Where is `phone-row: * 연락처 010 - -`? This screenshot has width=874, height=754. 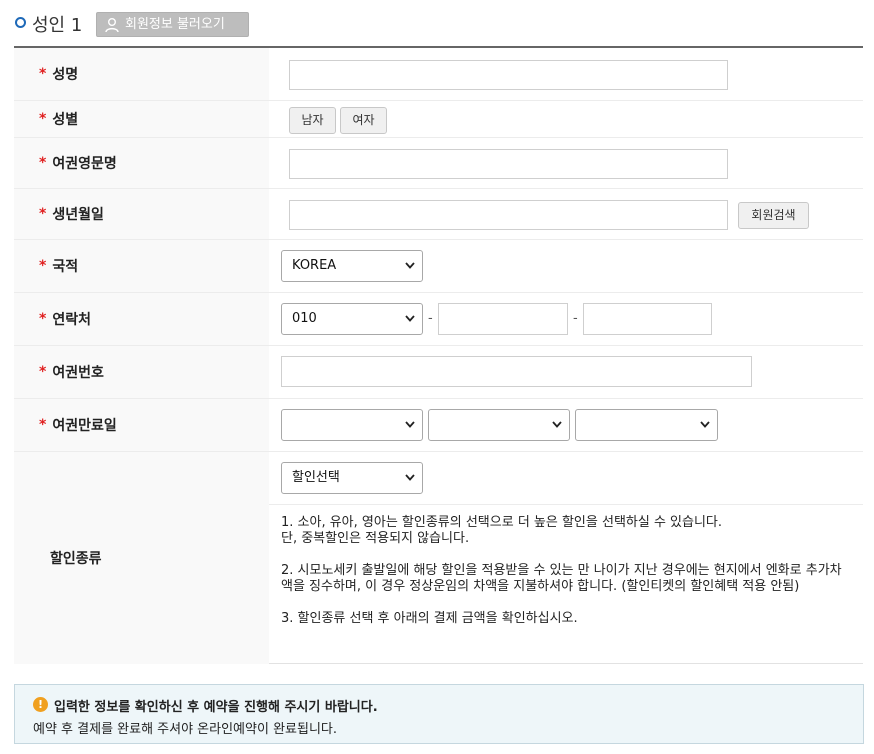 phone-row: * 연락처 010 - - is located at coordinates (438, 319).